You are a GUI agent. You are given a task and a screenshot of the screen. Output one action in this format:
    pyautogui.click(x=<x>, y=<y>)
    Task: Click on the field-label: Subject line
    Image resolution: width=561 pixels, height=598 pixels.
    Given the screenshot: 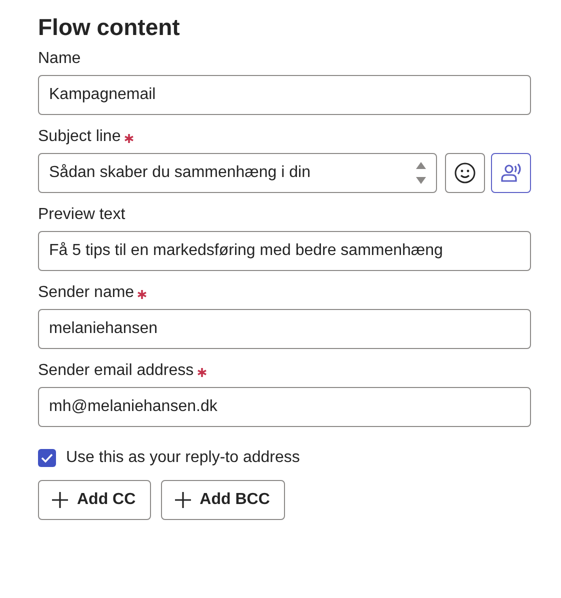 What is the action you would take?
    pyautogui.click(x=79, y=137)
    